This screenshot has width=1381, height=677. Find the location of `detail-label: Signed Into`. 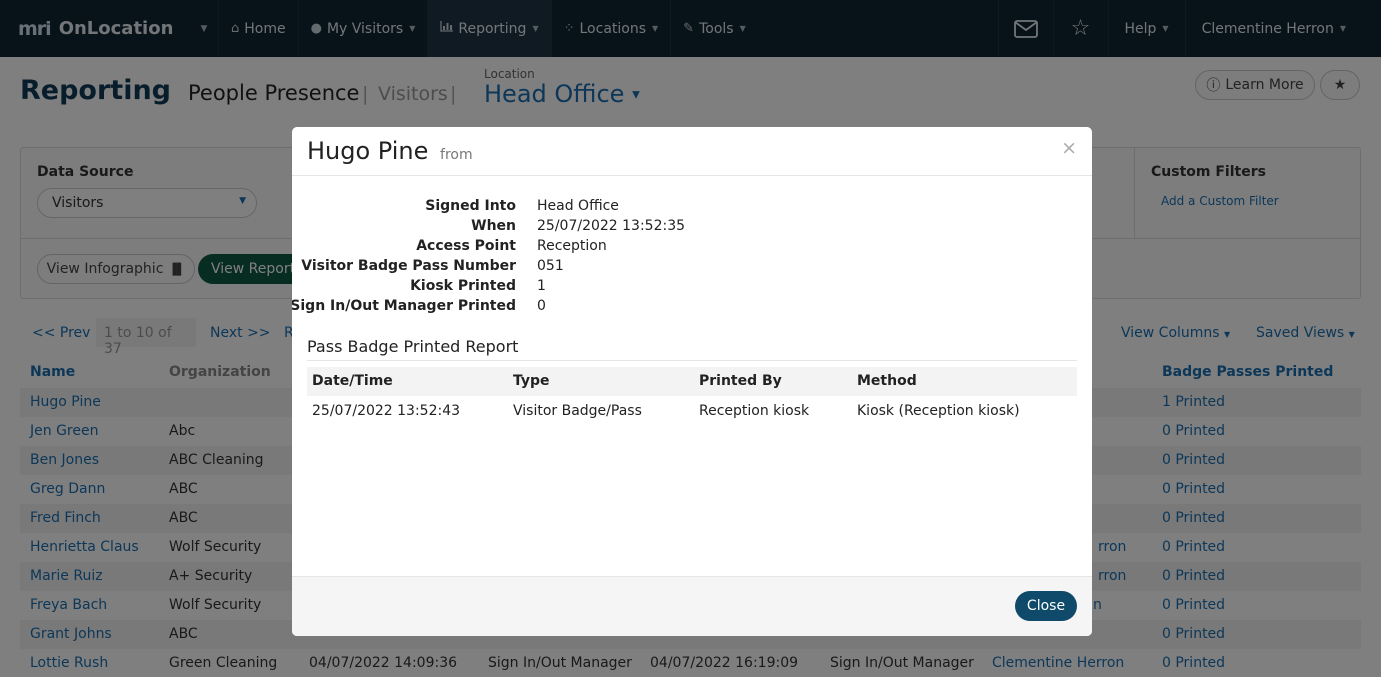

detail-label: Signed Into is located at coordinates (470, 206).